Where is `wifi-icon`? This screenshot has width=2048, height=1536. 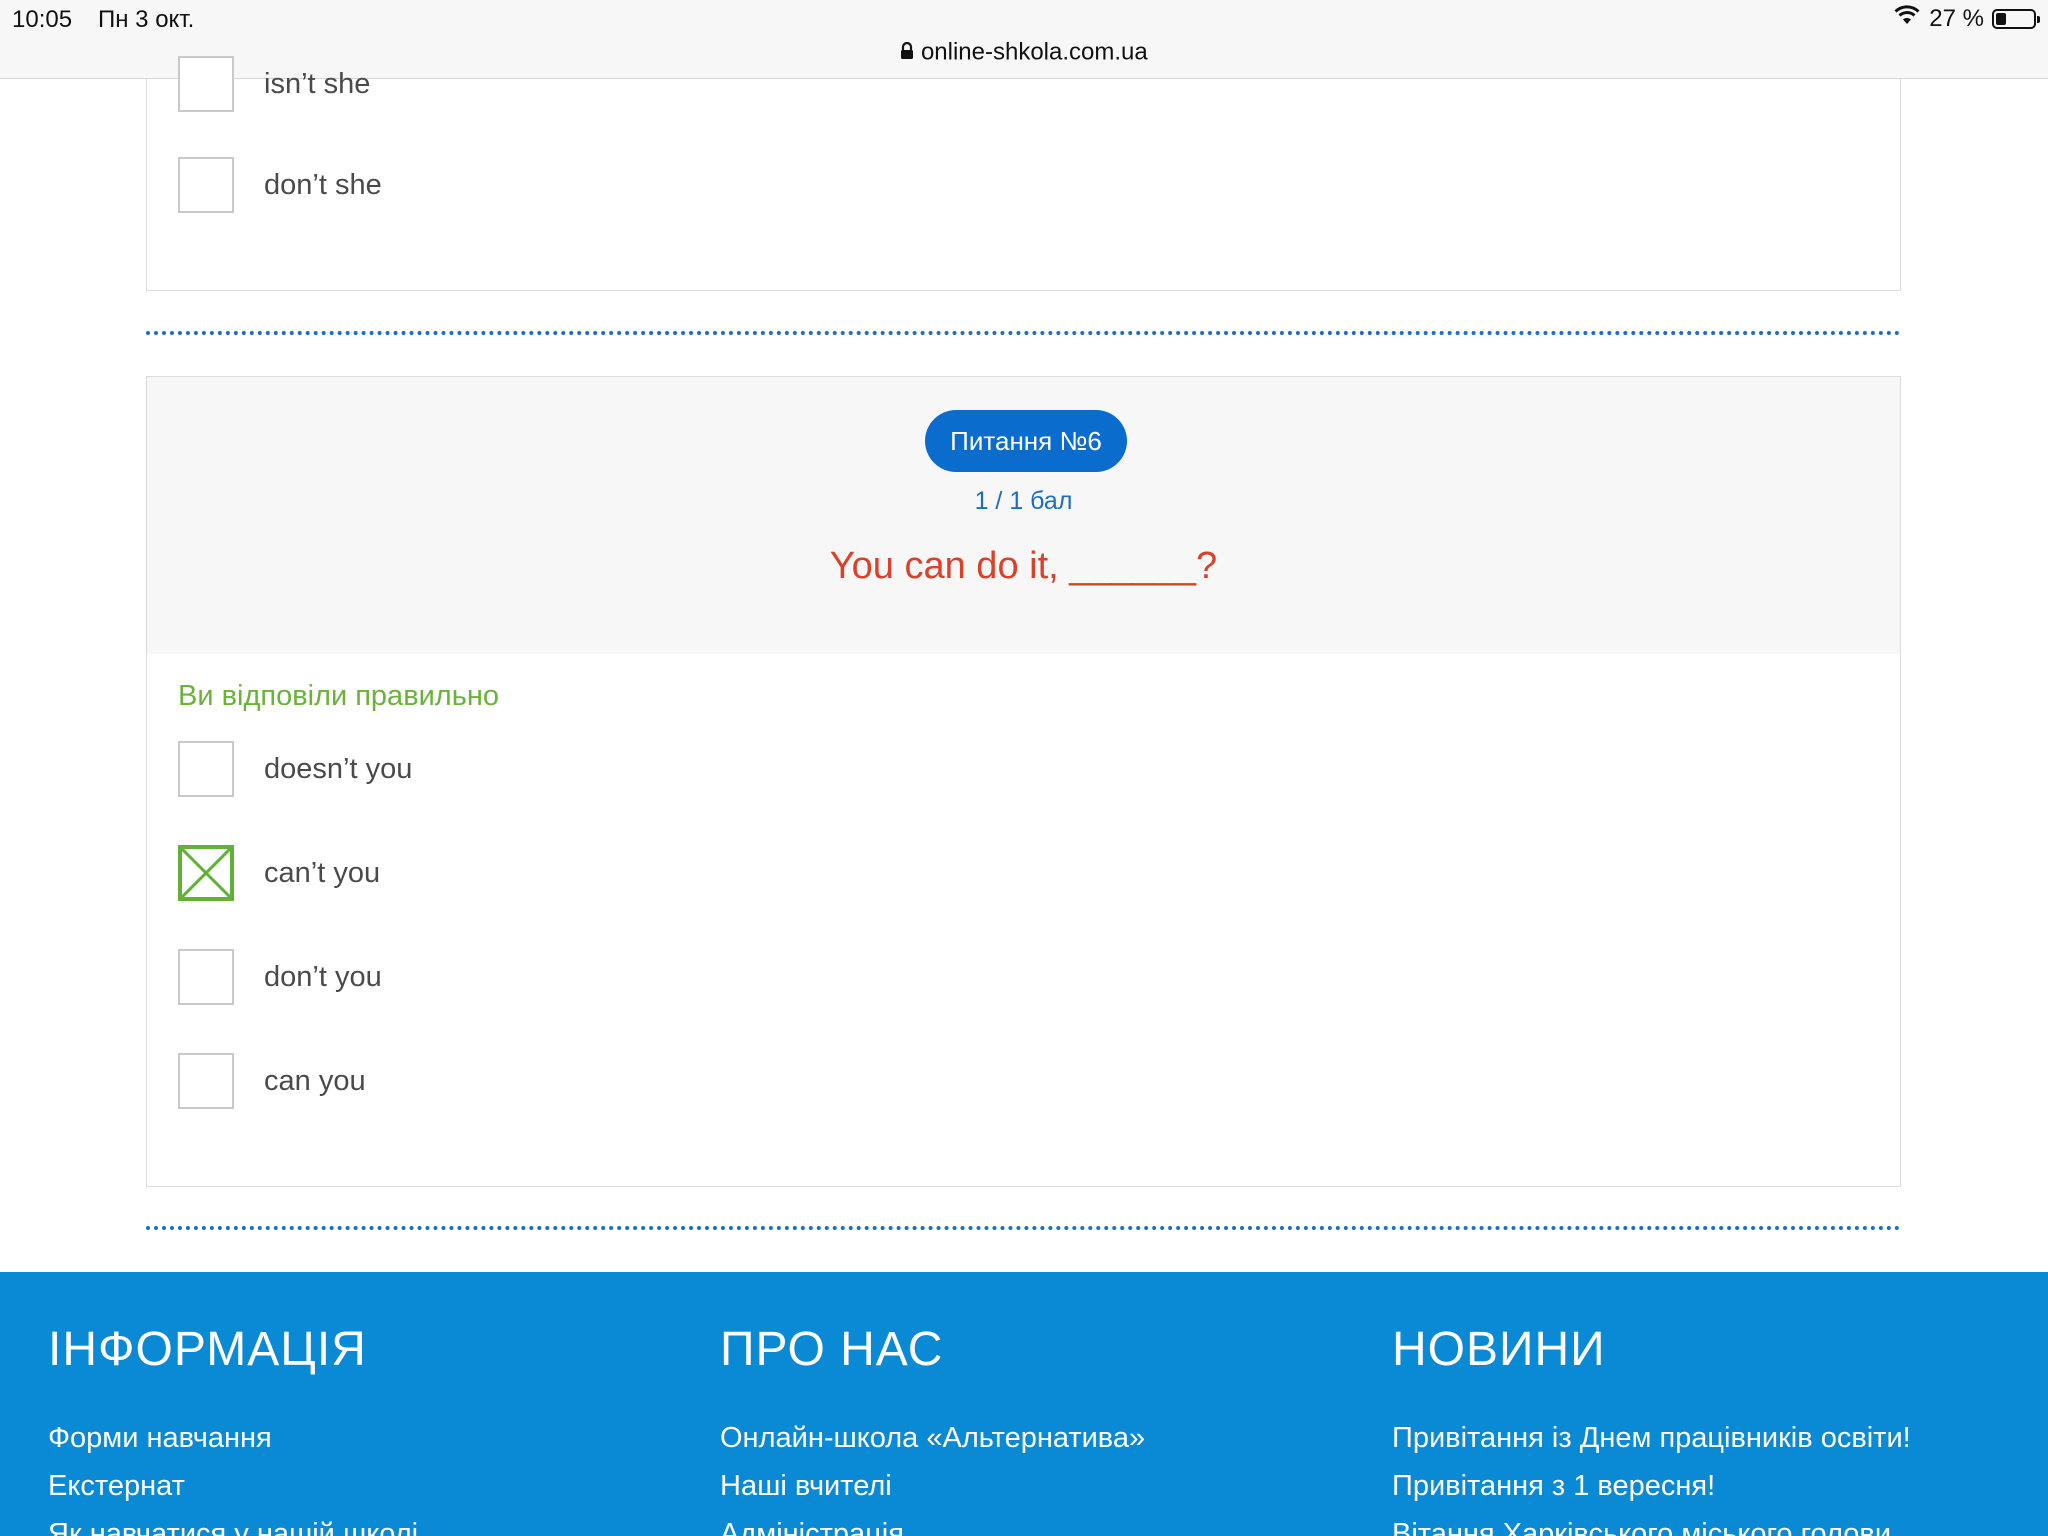 wifi-icon is located at coordinates (1907, 18).